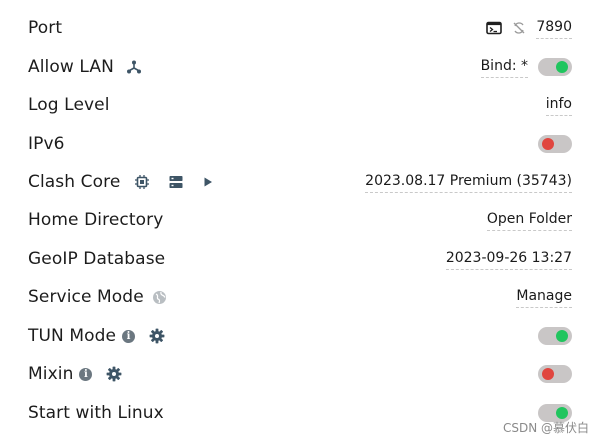 The width and height of the screenshot is (603, 445). What do you see at coordinates (300, 182) in the screenshot?
I see `setting-row-clash-core: Clash Core 2023.08.17 Premium (35743)` at bounding box center [300, 182].